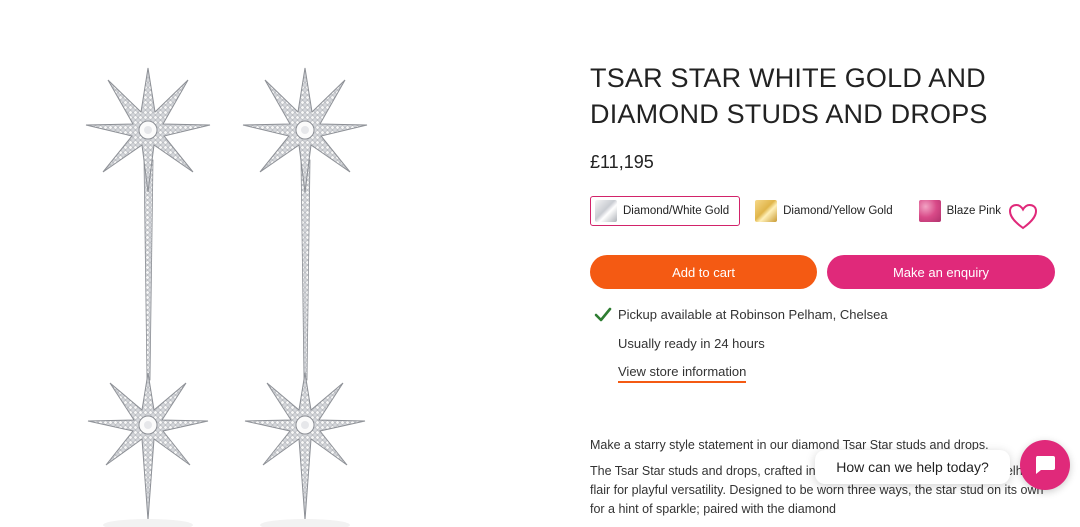  Describe the element at coordinates (603, 314) in the screenshot. I see `check-icon` at that location.